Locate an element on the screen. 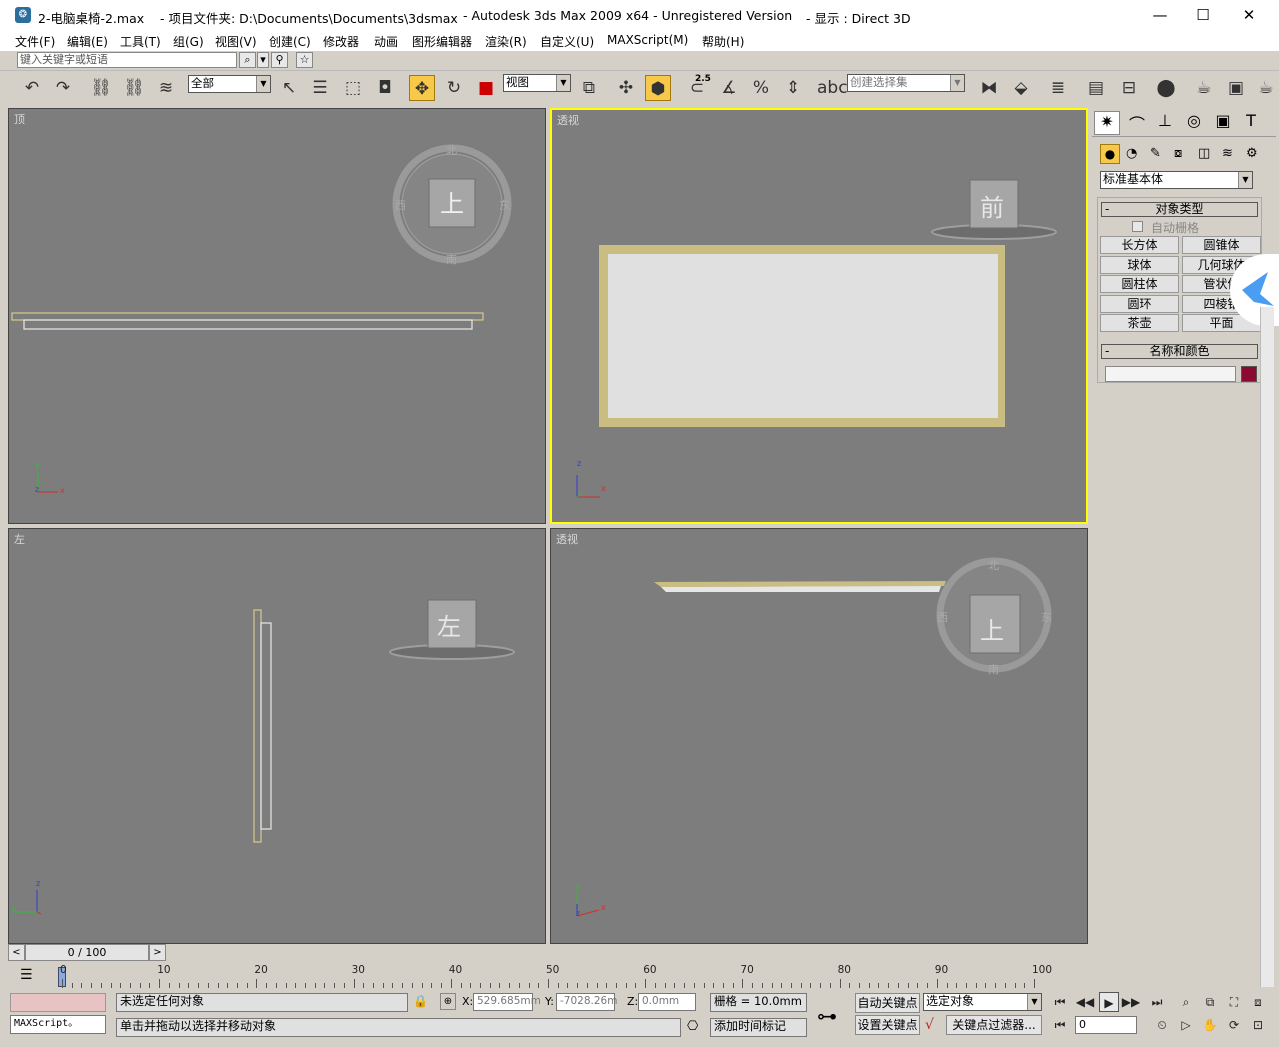 The height and width of the screenshot is (1047, 1279). panel-scrollbar is located at coordinates (1267, 647).